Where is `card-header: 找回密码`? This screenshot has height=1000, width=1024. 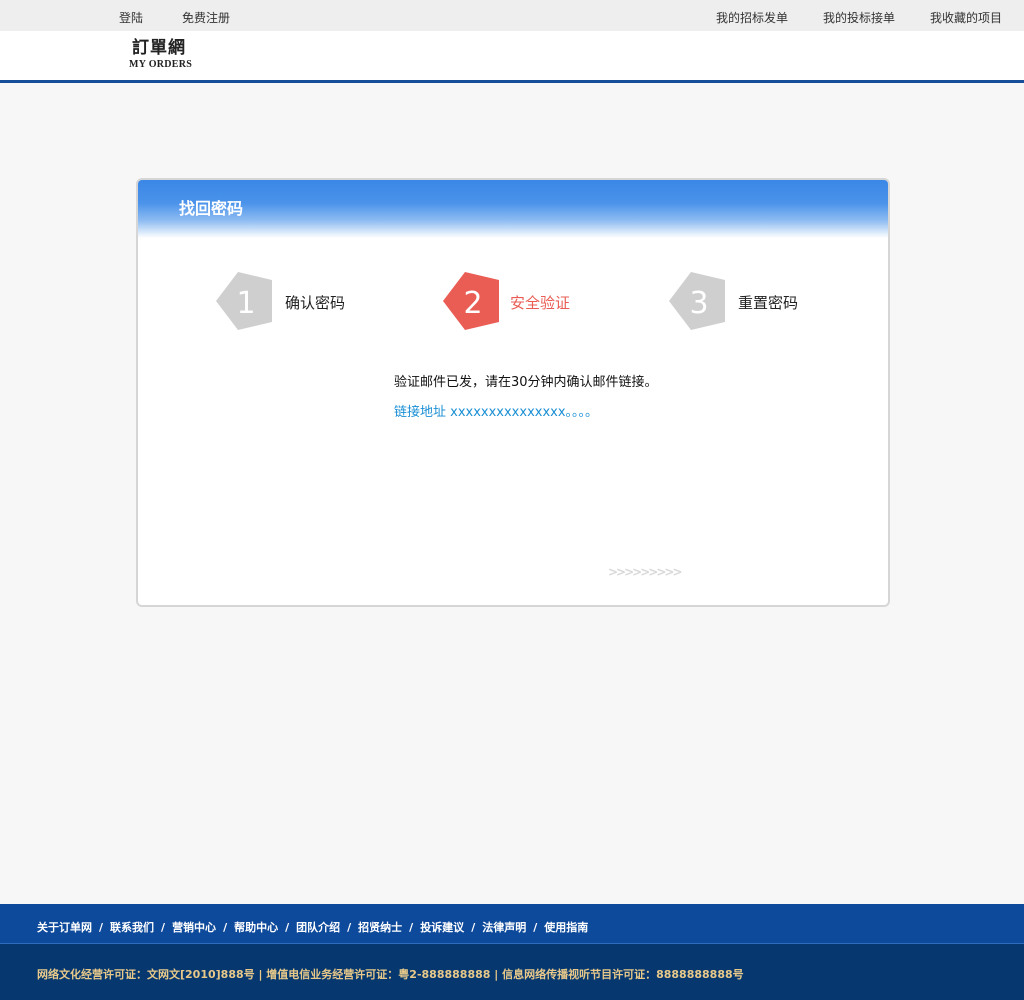
card-header: 找回密码 is located at coordinates (513, 209).